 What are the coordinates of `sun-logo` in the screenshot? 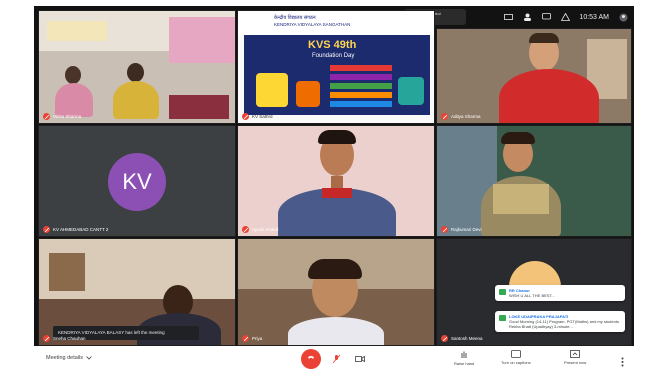 It's located at (535, 274).